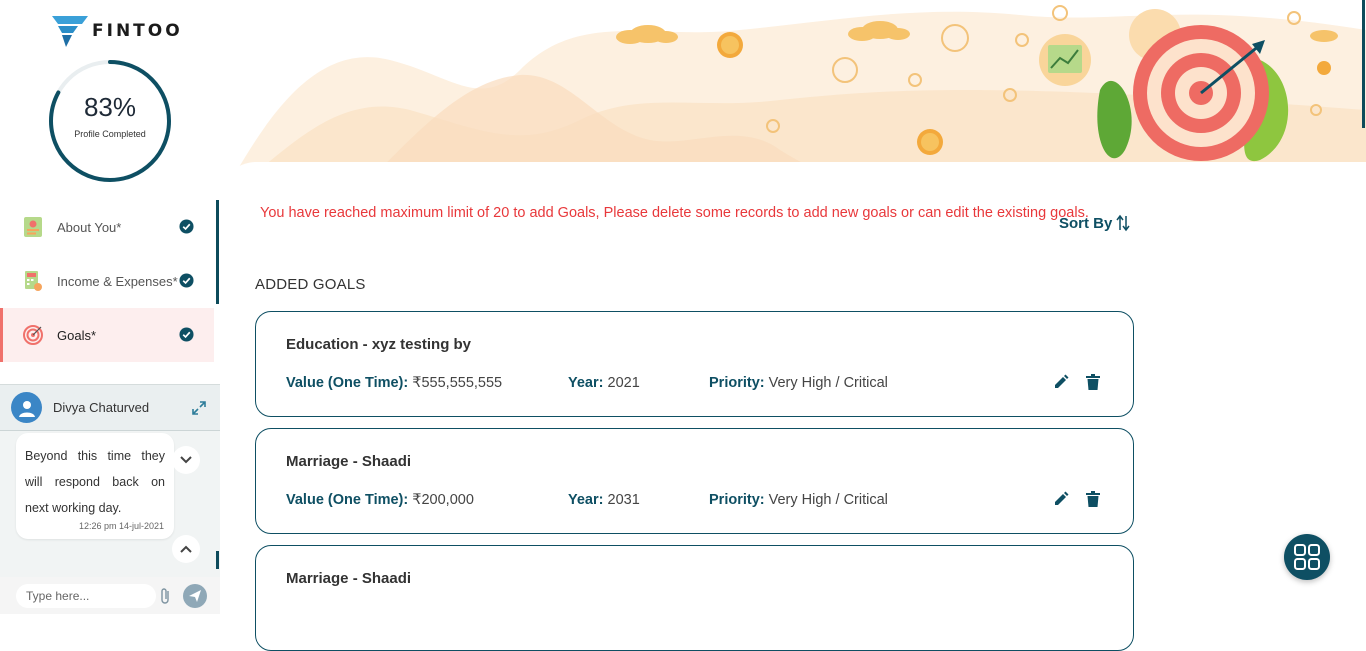 This screenshot has width=1366, height=651. Describe the element at coordinates (110, 107) in the screenshot. I see `profile-percent: 83%` at that location.